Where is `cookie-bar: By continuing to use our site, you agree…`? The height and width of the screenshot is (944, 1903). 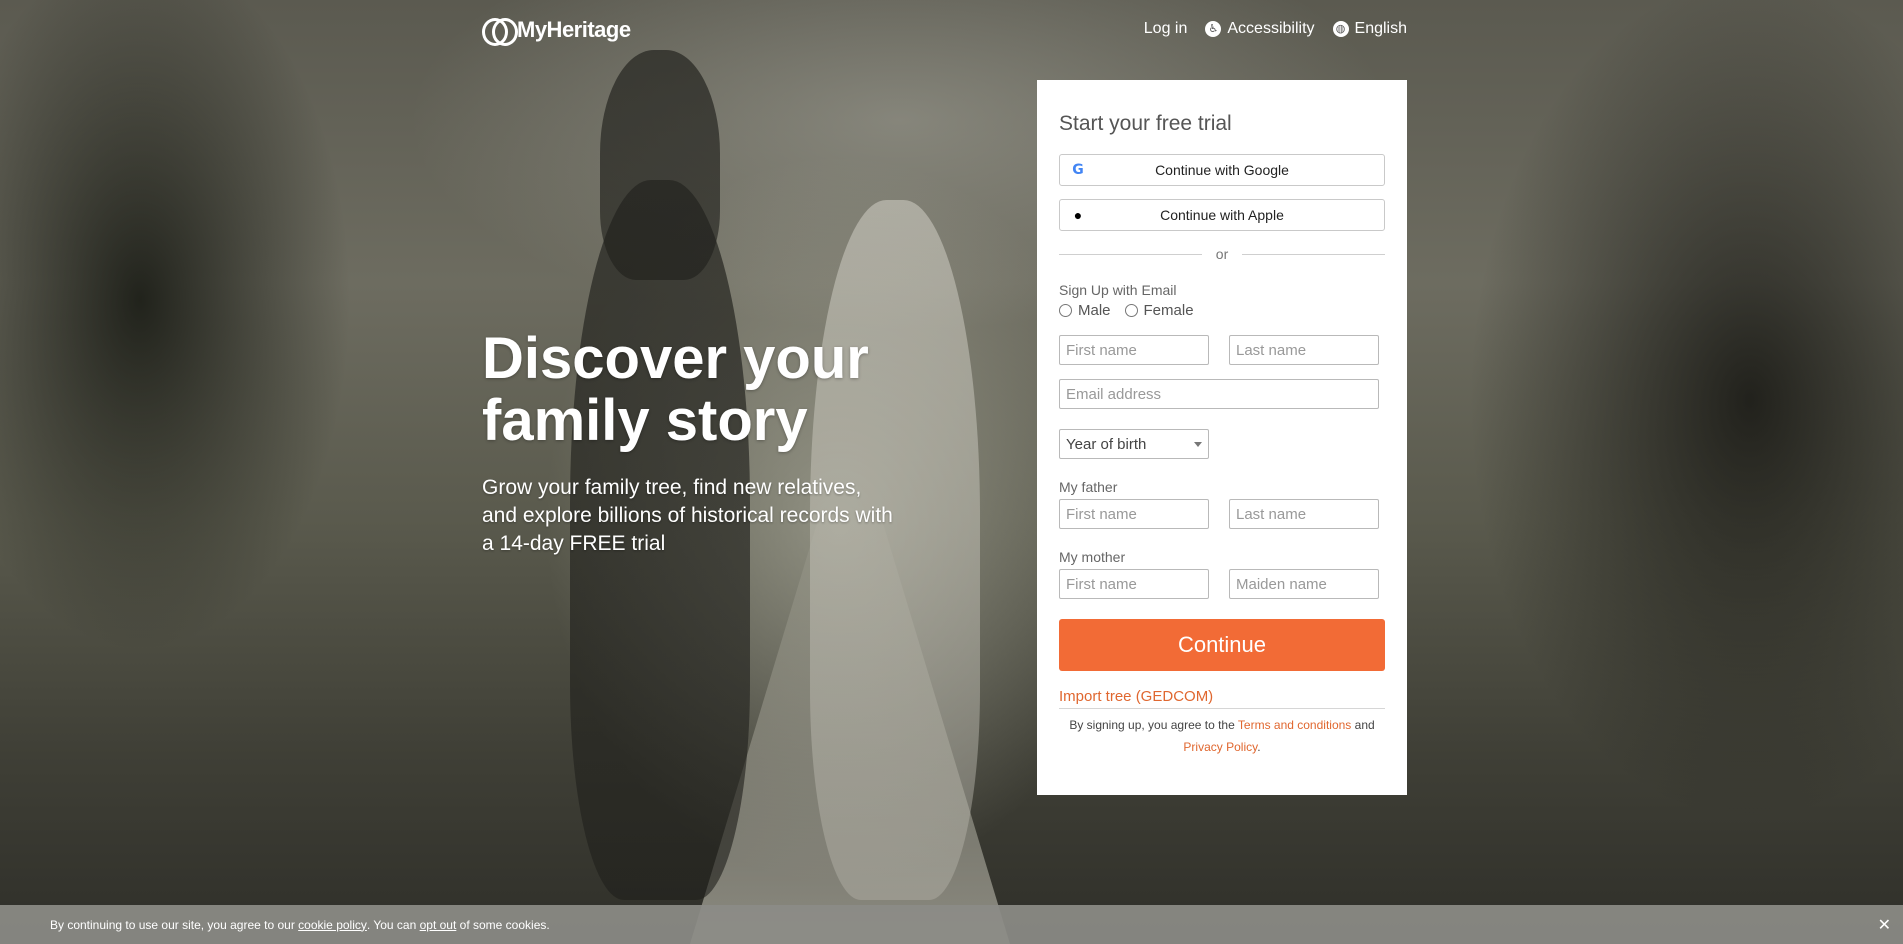
cookie-bar: By continuing to use our site, you agree… is located at coordinates (951, 924).